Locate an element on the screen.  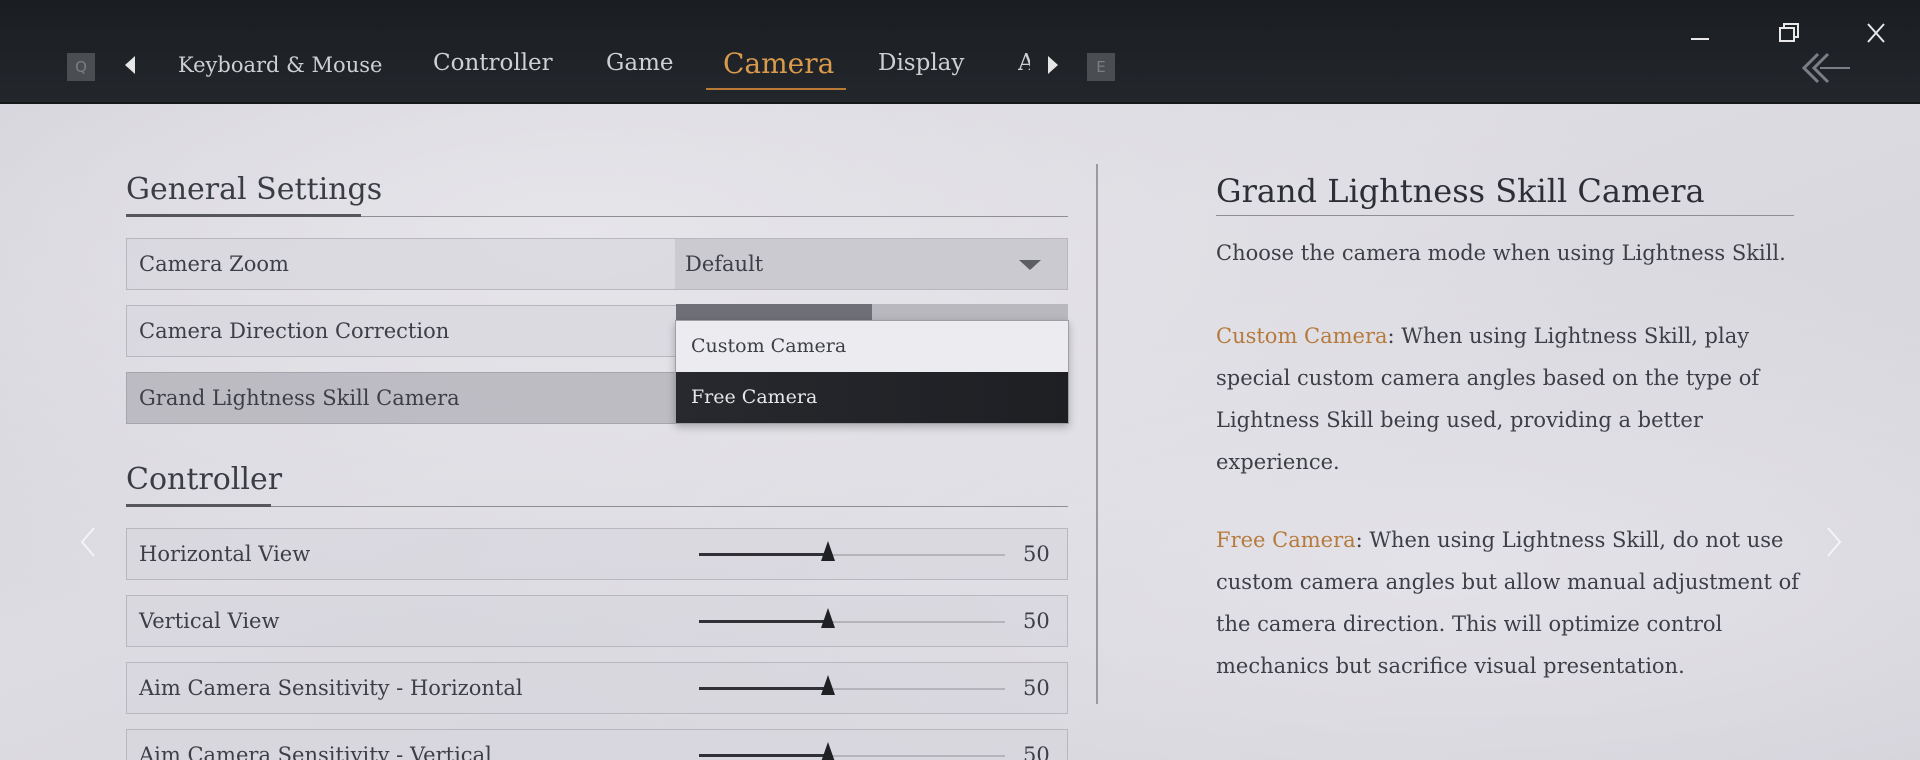
restore-icon is located at coordinates (1788, 34).